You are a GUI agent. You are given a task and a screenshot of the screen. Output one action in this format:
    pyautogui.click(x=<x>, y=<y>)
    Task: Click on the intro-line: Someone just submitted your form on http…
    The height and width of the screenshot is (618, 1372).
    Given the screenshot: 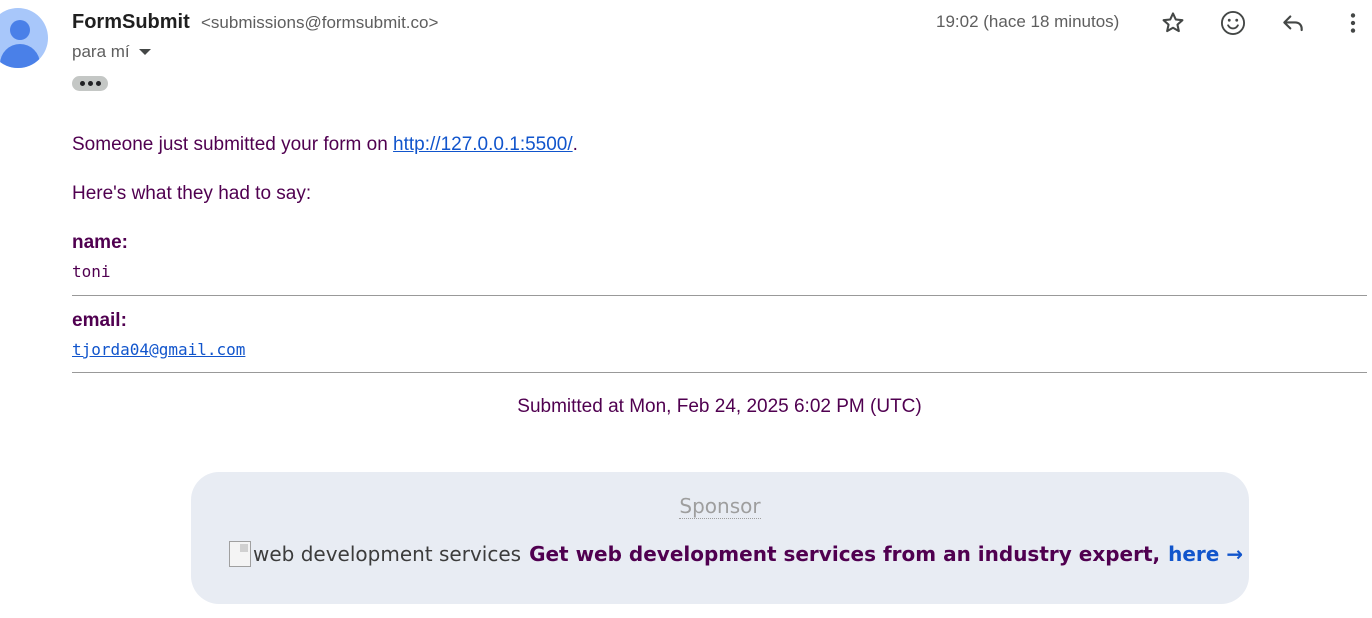 What is the action you would take?
    pyautogui.click(x=325, y=145)
    